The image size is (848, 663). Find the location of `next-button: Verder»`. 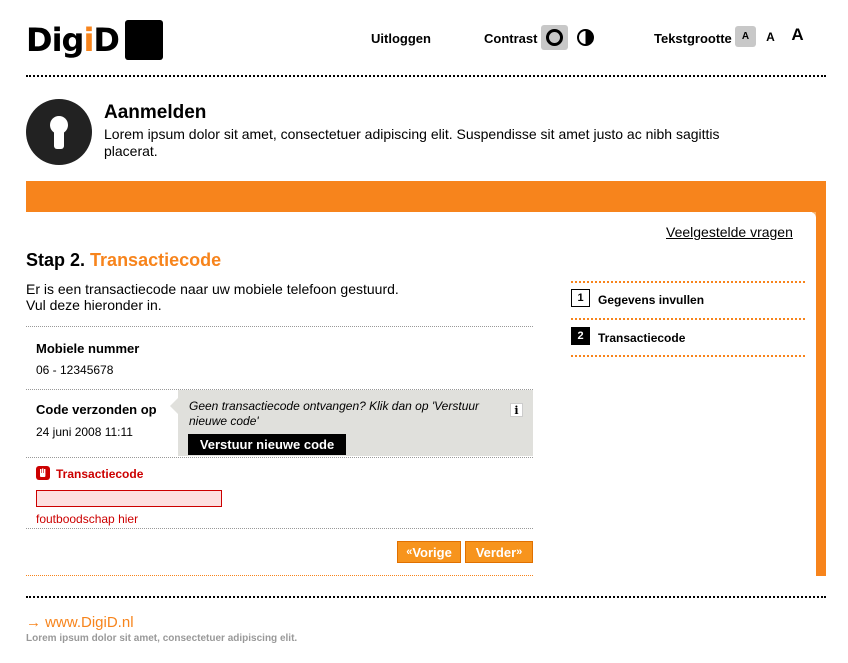

next-button: Verder» is located at coordinates (499, 552).